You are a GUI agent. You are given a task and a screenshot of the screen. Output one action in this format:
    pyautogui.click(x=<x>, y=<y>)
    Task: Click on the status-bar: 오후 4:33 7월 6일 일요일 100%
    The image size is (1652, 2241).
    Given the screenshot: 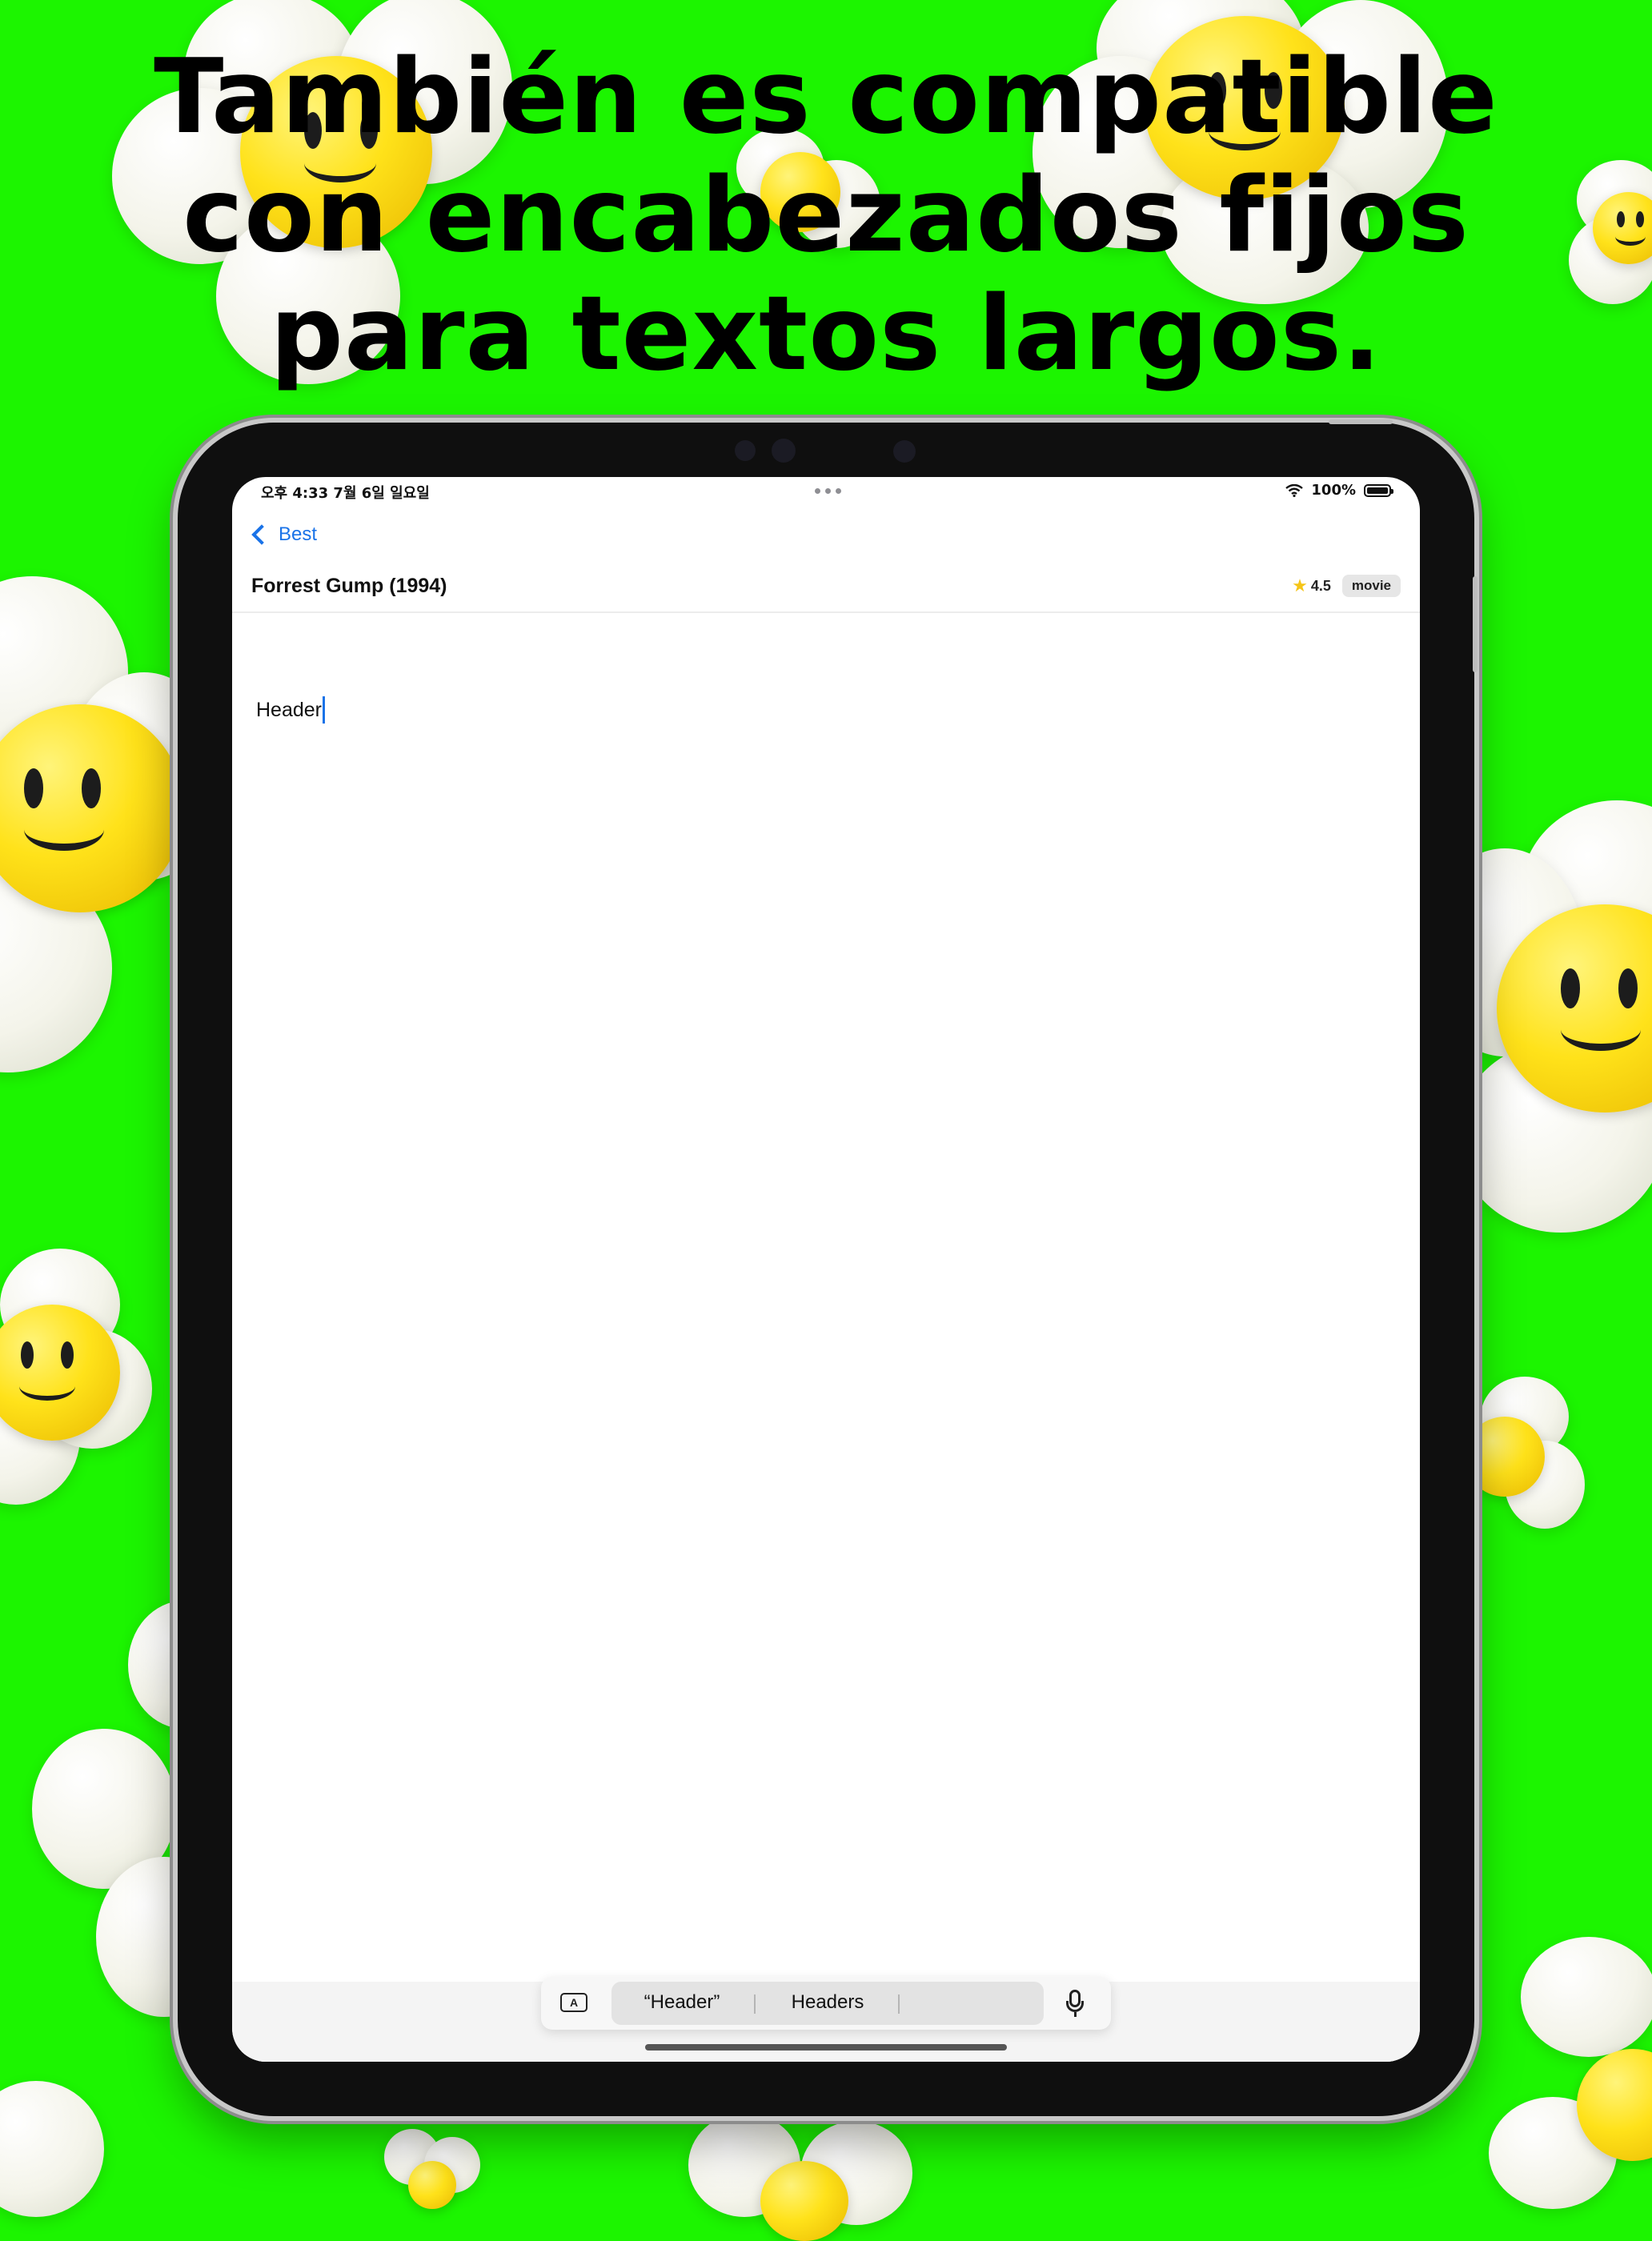 What is the action you would take?
    pyautogui.click(x=826, y=491)
    